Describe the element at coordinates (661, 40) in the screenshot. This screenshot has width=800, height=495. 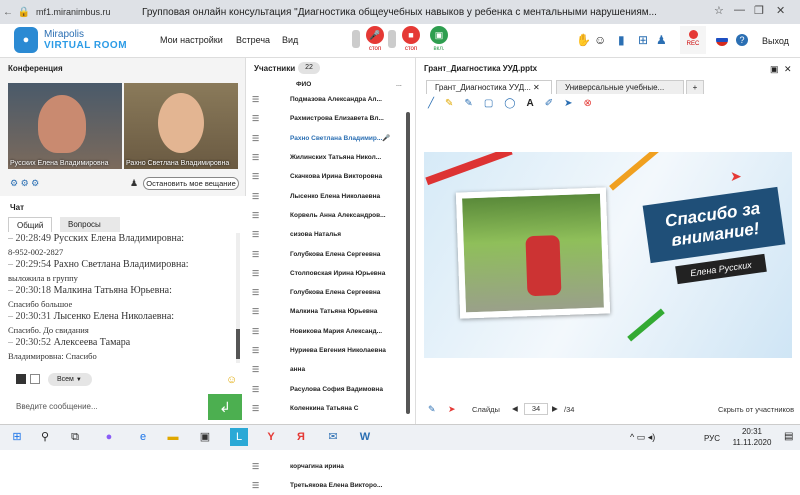
I see `users-icon: ♟` at that location.